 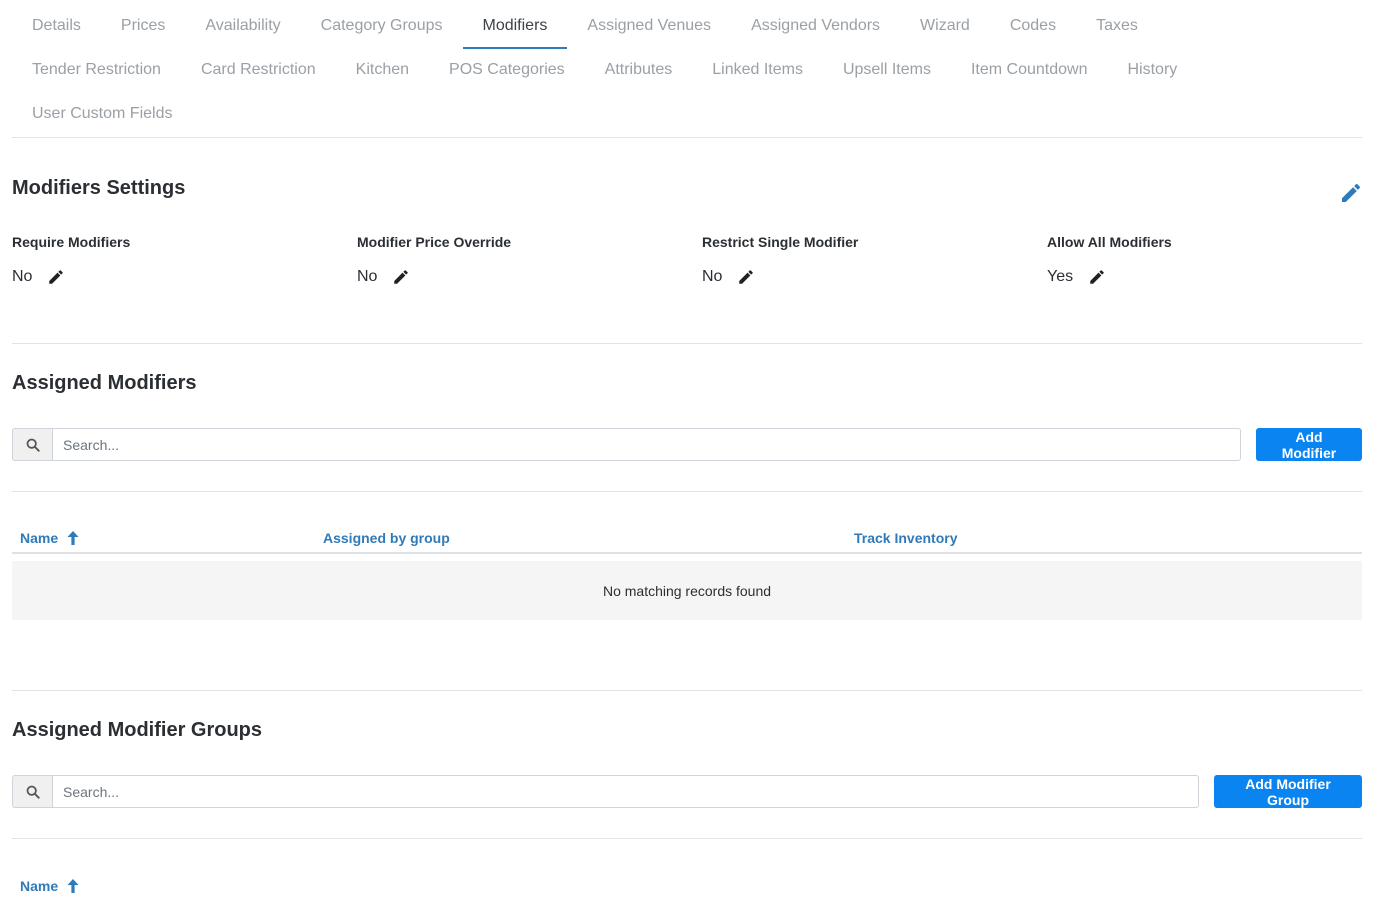 I want to click on tab-prices: Prices, so click(x=143, y=26).